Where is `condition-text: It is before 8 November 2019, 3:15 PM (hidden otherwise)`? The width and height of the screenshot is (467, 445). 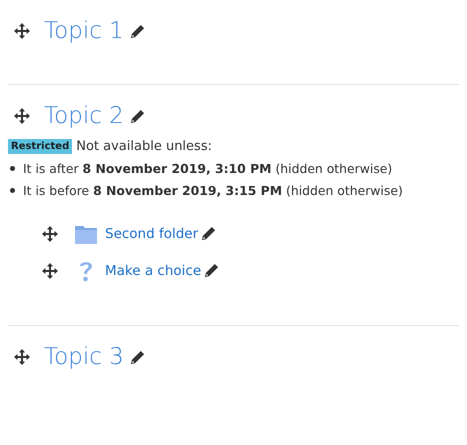
condition-text: It is before 8 November 2019, 3:15 PM (hidden otherwise) is located at coordinates (213, 190).